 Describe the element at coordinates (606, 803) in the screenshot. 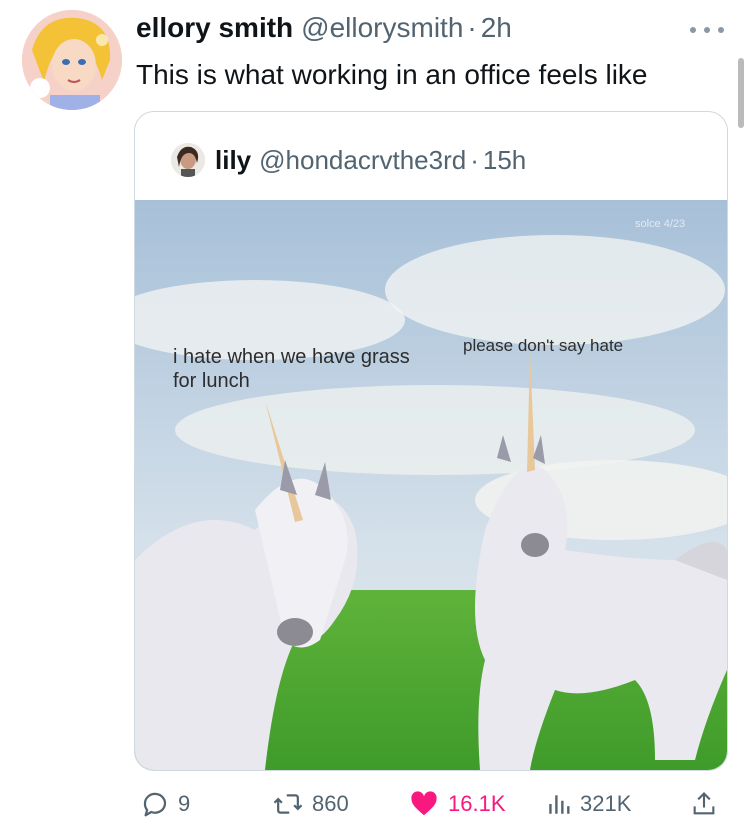

I see `view-count: 321K` at that location.